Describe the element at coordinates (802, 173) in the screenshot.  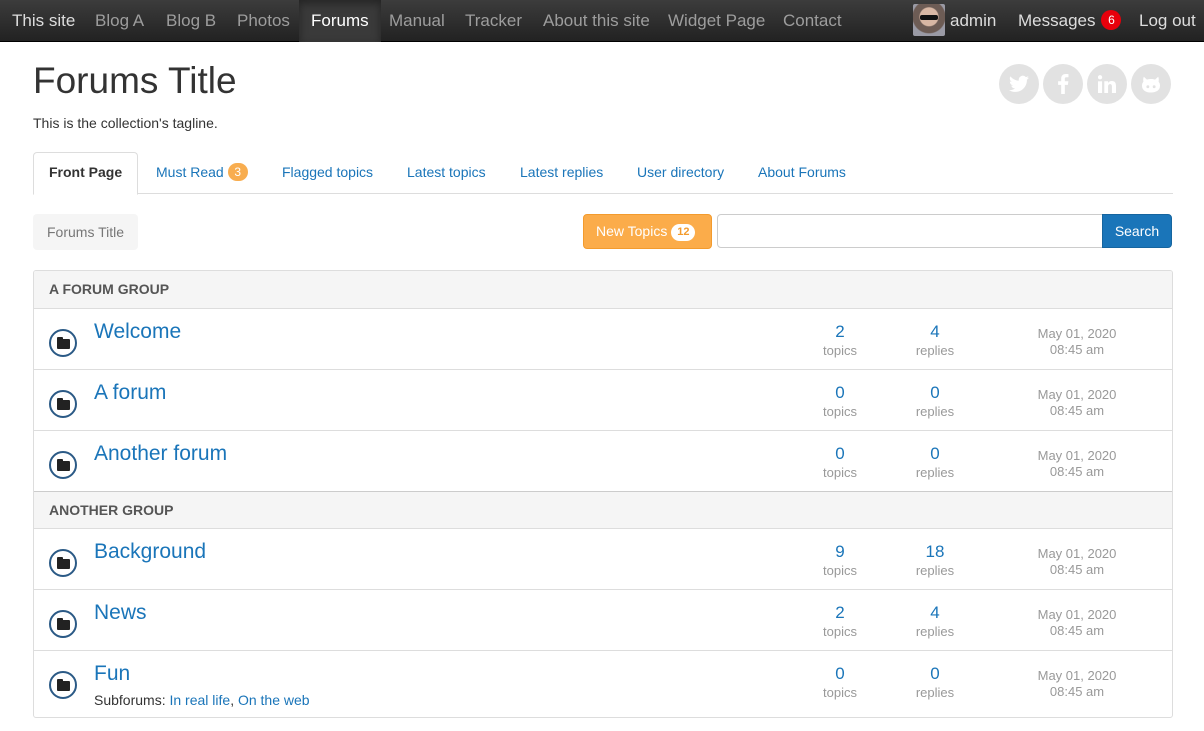
I see `tab-about-forums: About Forums` at that location.